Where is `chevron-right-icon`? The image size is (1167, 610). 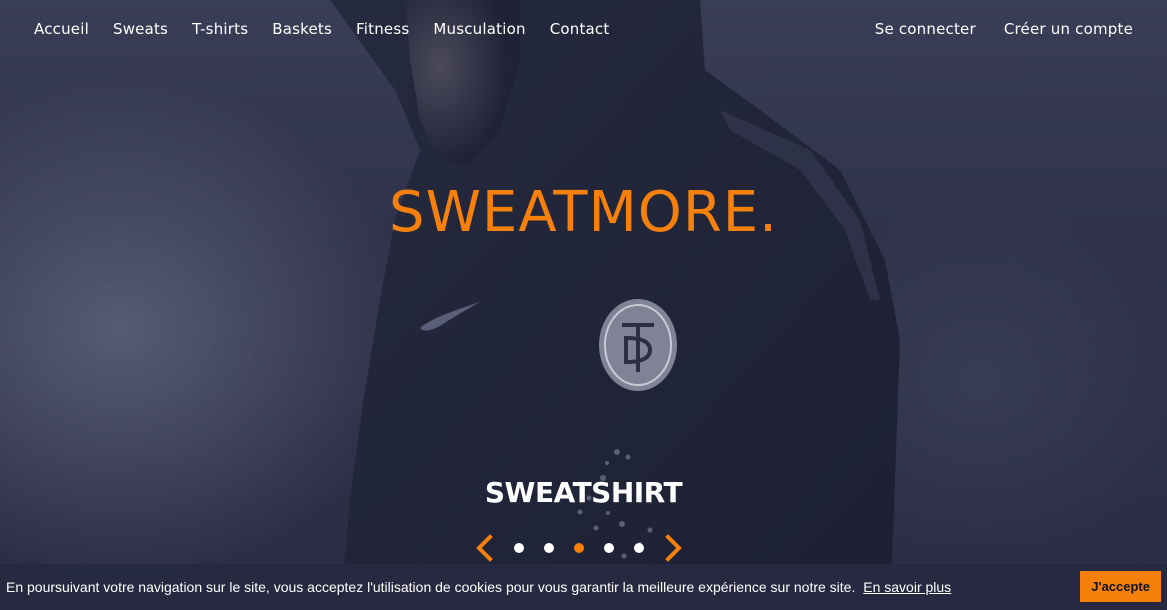 chevron-right-icon is located at coordinates (673, 548).